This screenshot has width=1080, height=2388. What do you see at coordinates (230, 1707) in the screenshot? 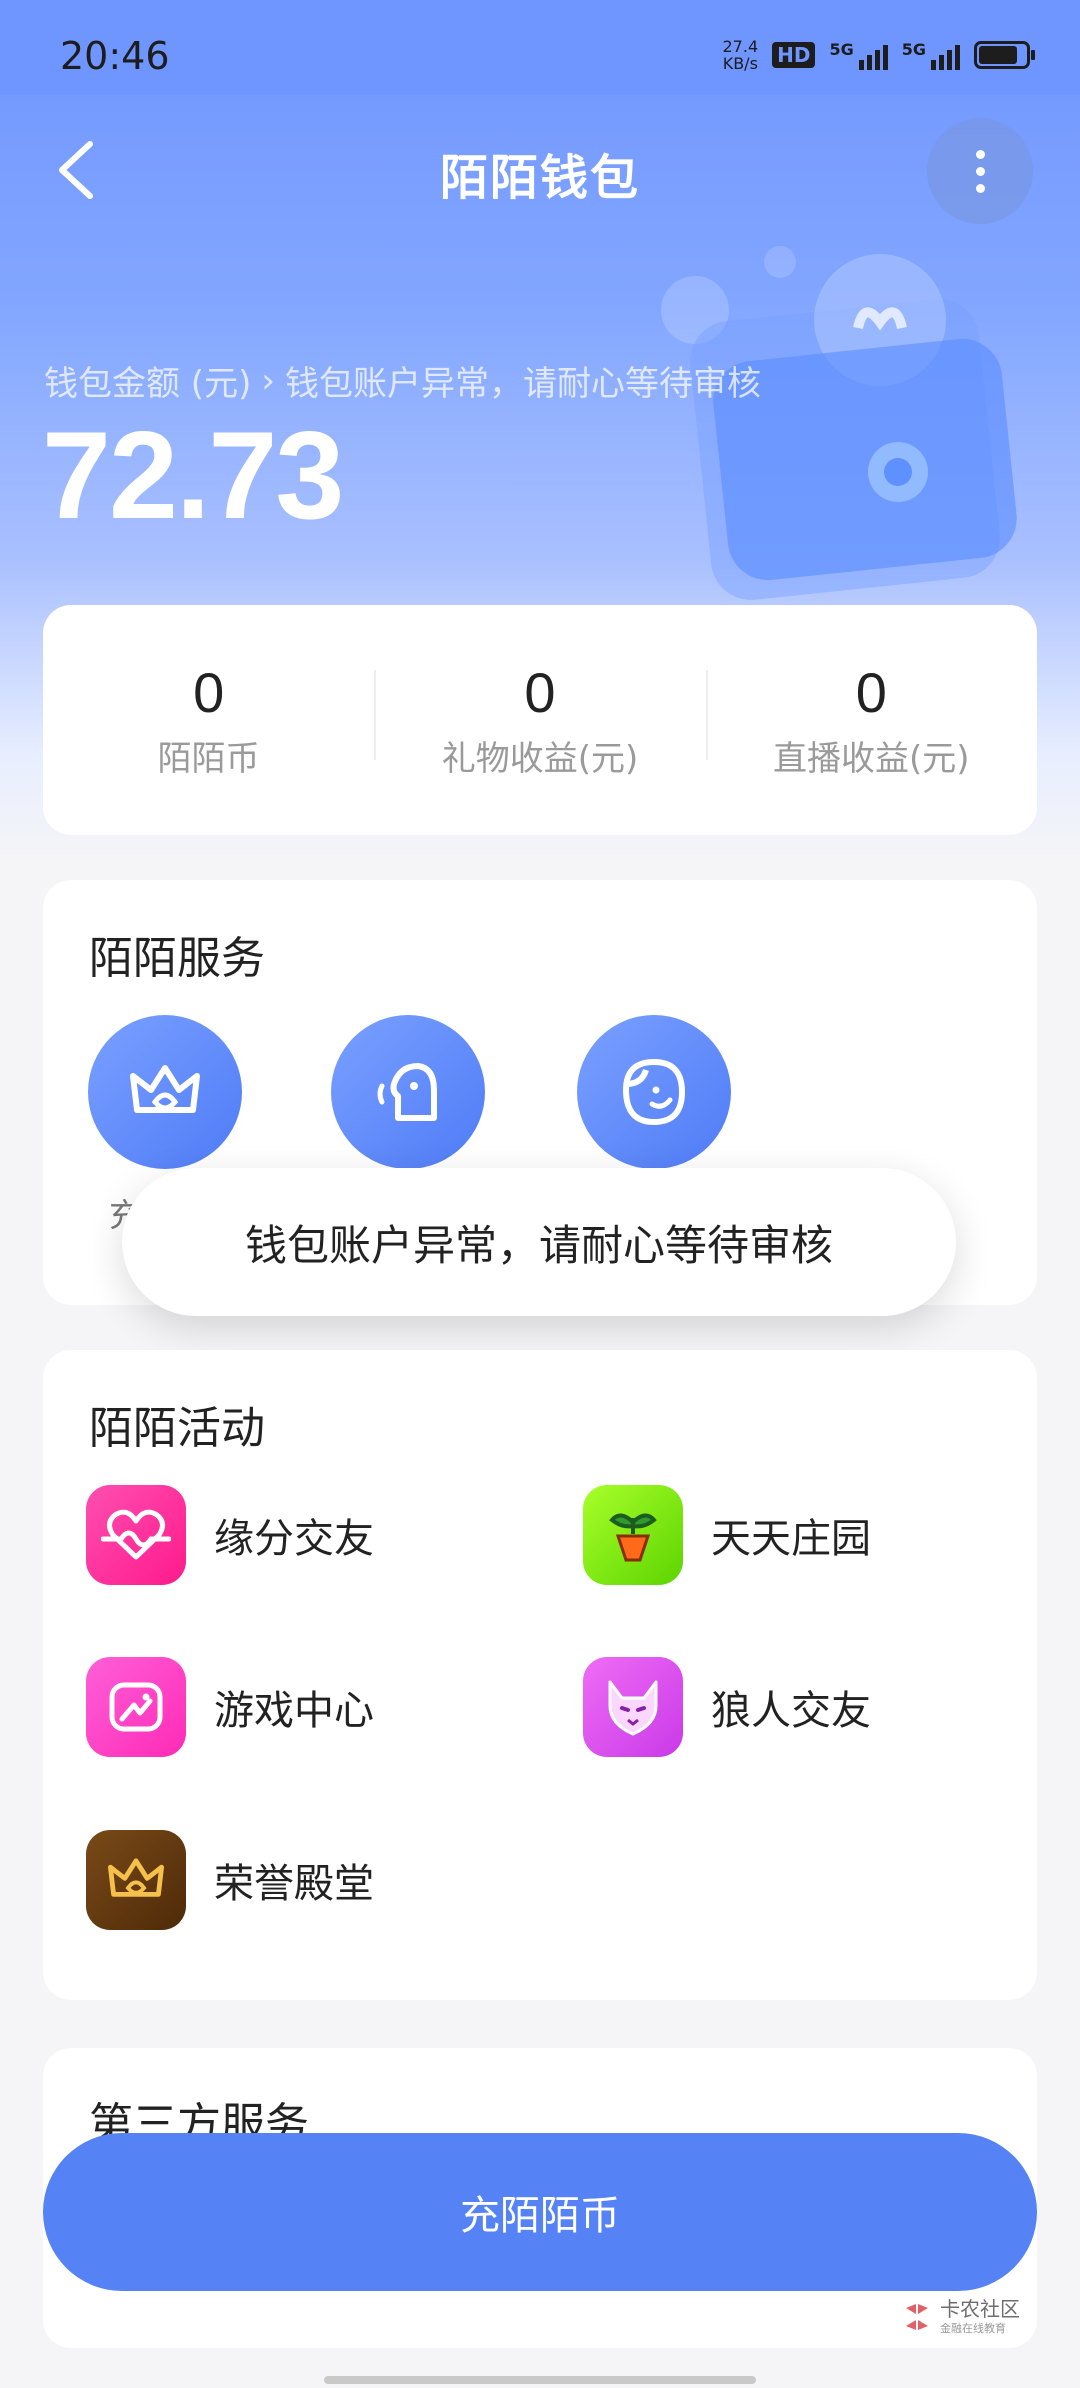
I see `activity-game-center: 游戏中心` at bounding box center [230, 1707].